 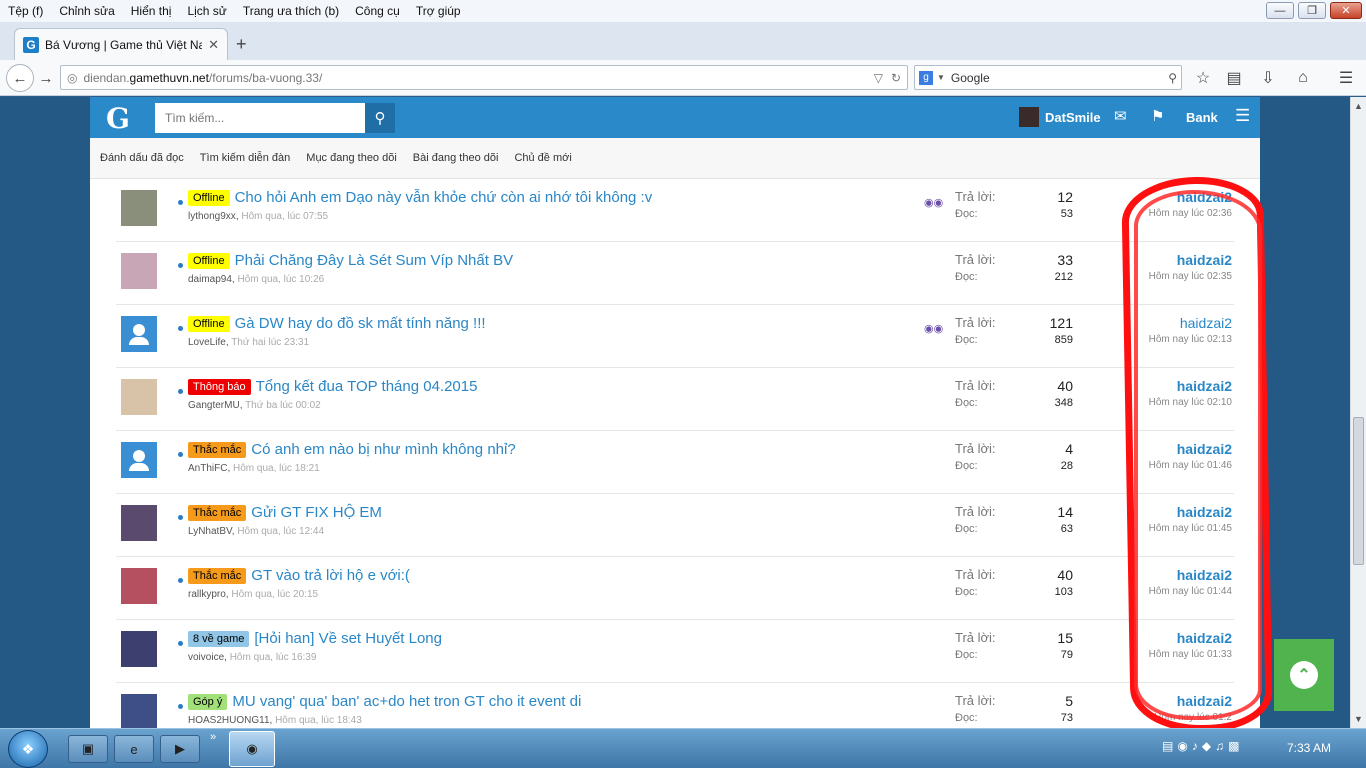 I want to click on thread-prefix-badge: Thông báo, so click(x=219, y=386).